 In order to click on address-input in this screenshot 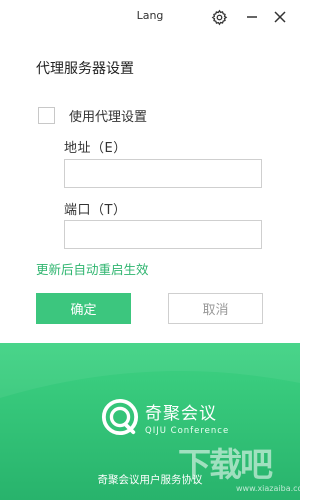, I will do `click(163, 173)`.